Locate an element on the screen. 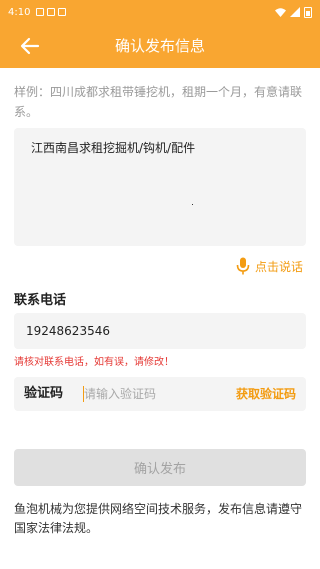 The width and height of the screenshot is (320, 569). footer-notice: 鱼泡机械为您提供网络空间技术服务，发布信息请遵守国家法律法规。 is located at coordinates (158, 518).